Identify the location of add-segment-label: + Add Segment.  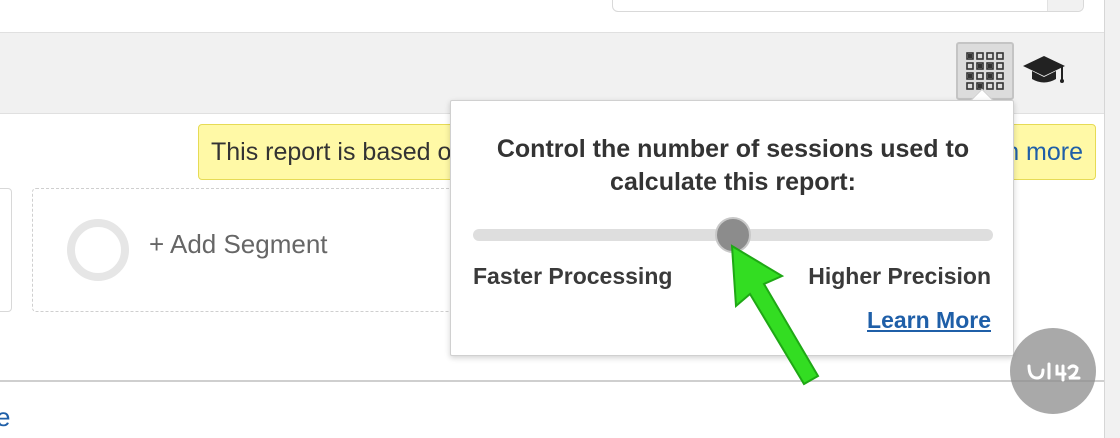
(238, 244).